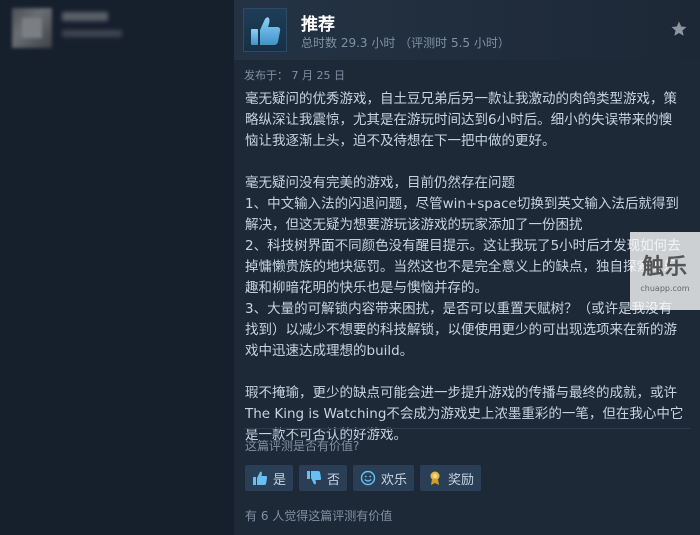 The image size is (700, 535). I want to click on vote-no-button: 否, so click(323, 478).